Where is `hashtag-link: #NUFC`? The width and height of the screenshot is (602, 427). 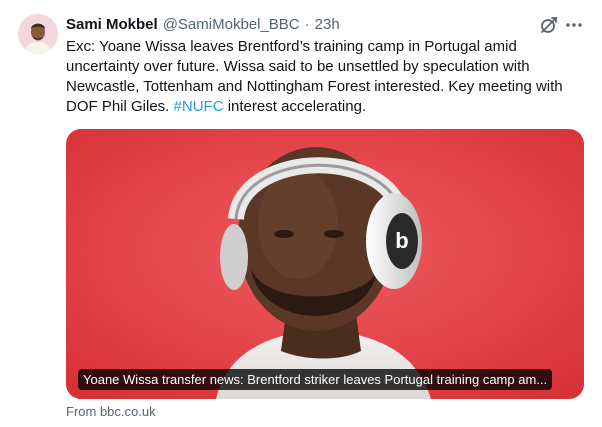 hashtag-link: #NUFC is located at coordinates (199, 106).